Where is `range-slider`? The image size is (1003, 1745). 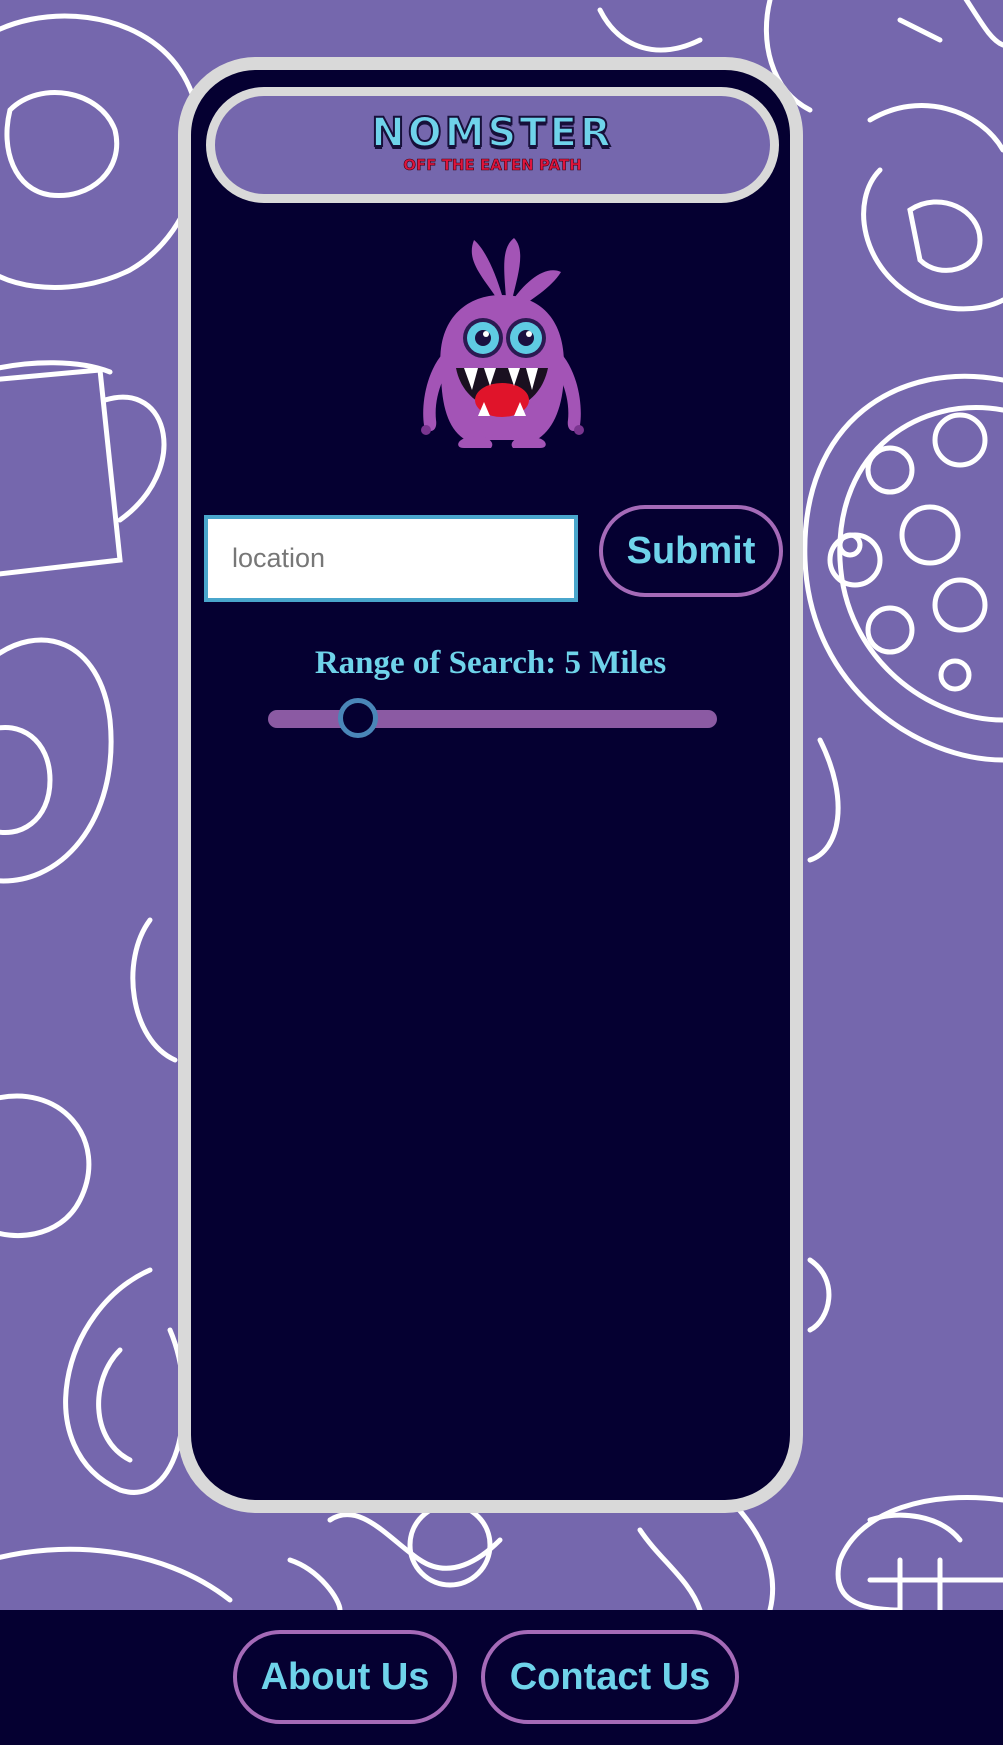 range-slider is located at coordinates (492, 718).